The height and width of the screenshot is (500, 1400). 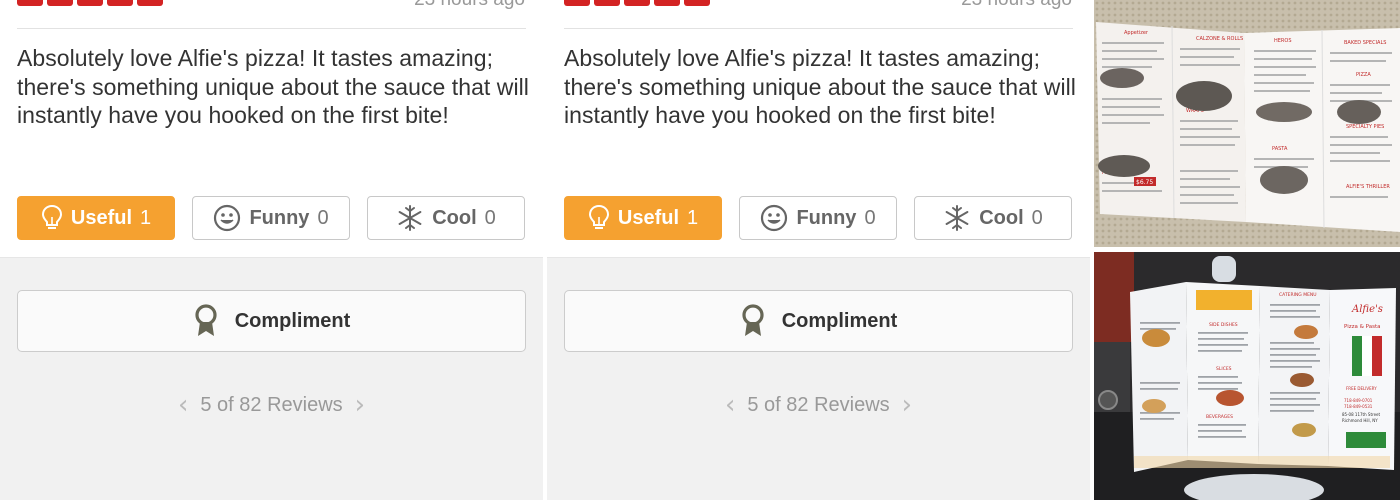 I want to click on menu-phone: 718-849-0701, so click(x=1358, y=400).